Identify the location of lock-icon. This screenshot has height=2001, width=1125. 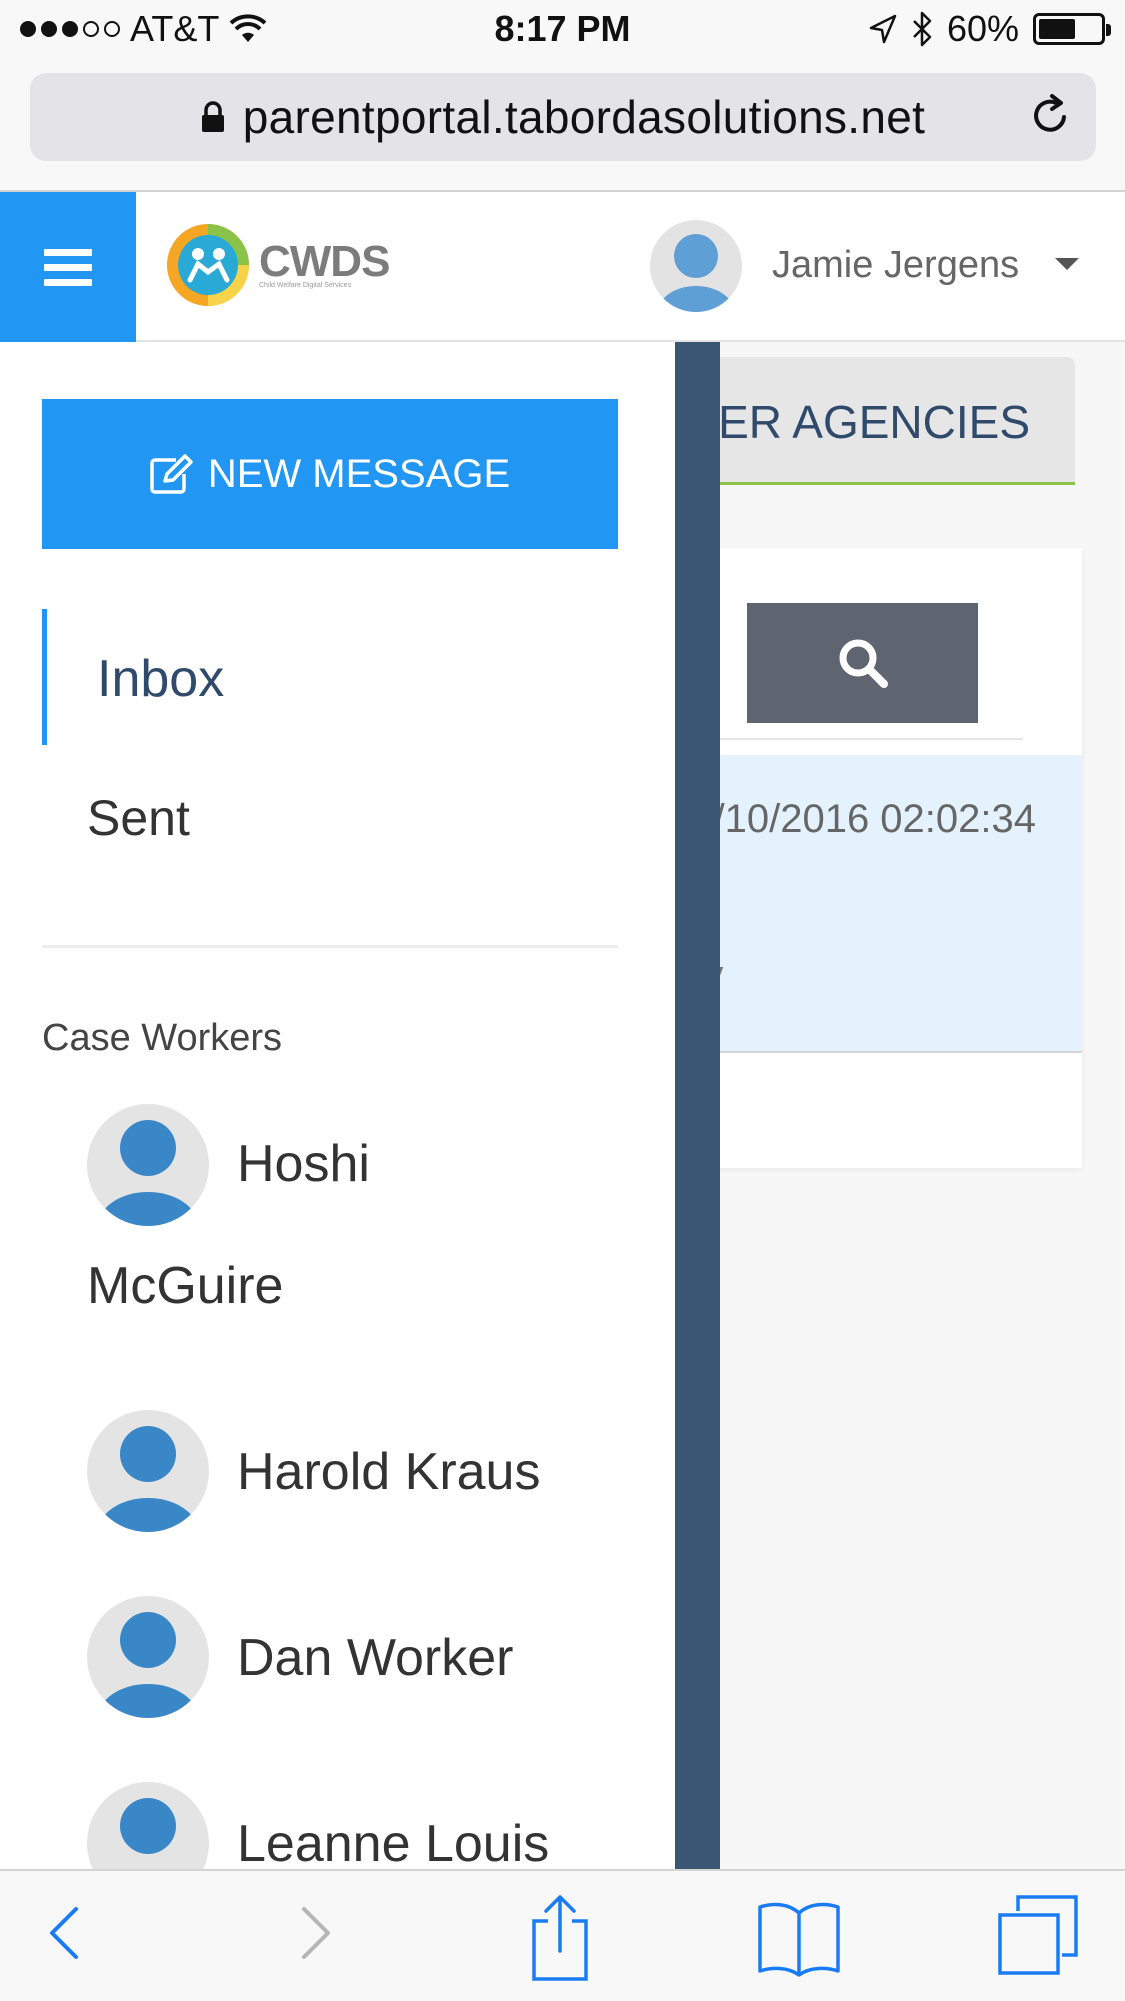
(212, 116).